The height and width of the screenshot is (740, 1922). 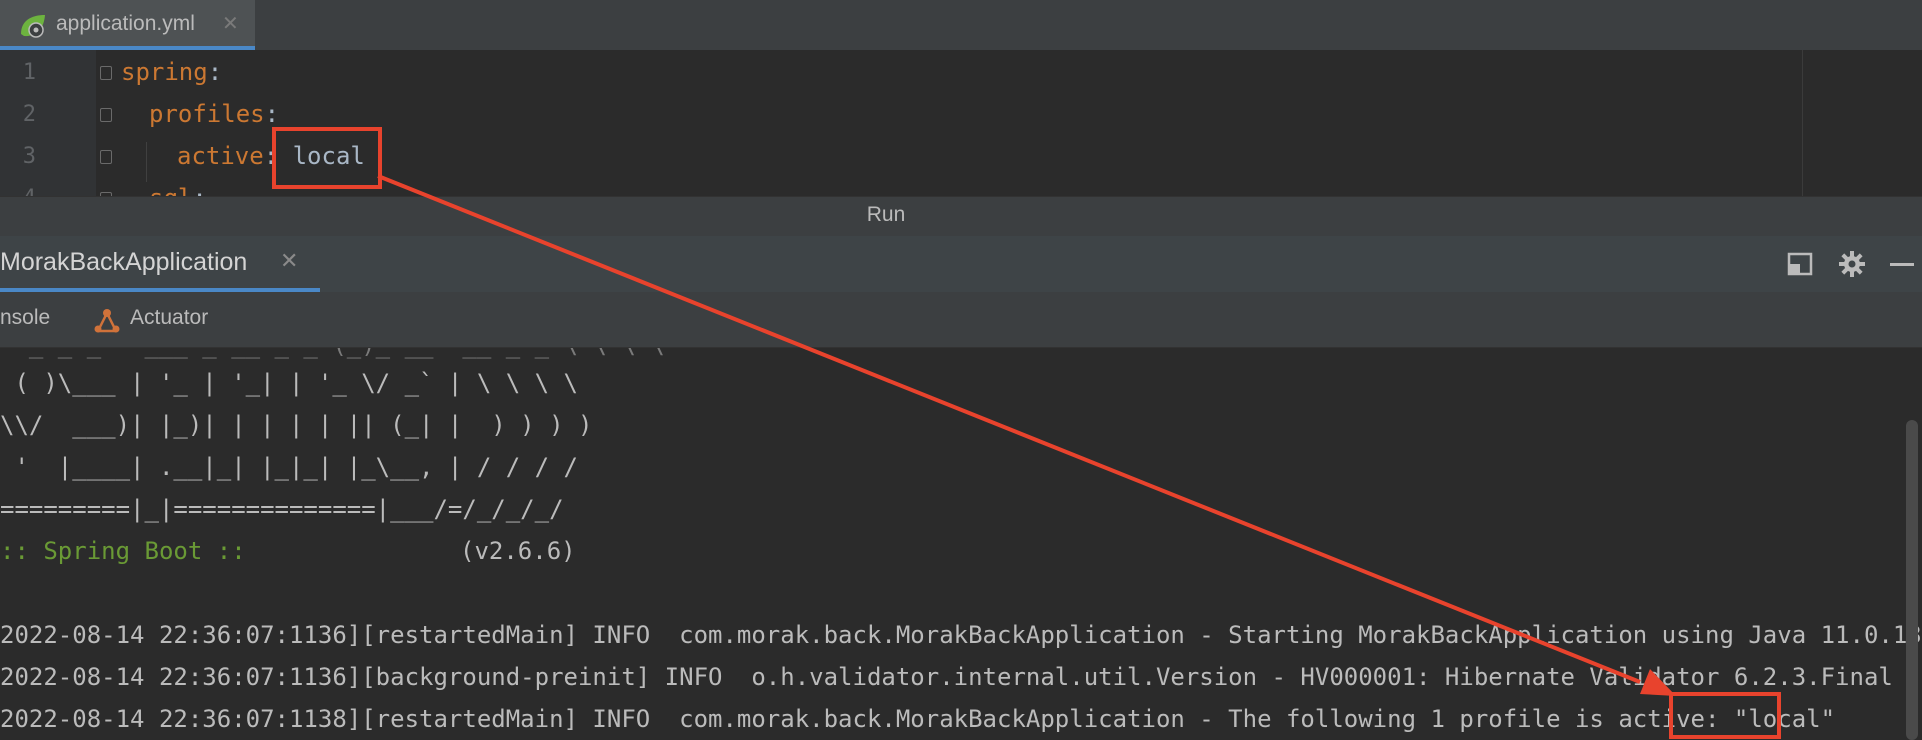 I want to click on indent-guide, so click(x=146, y=162).